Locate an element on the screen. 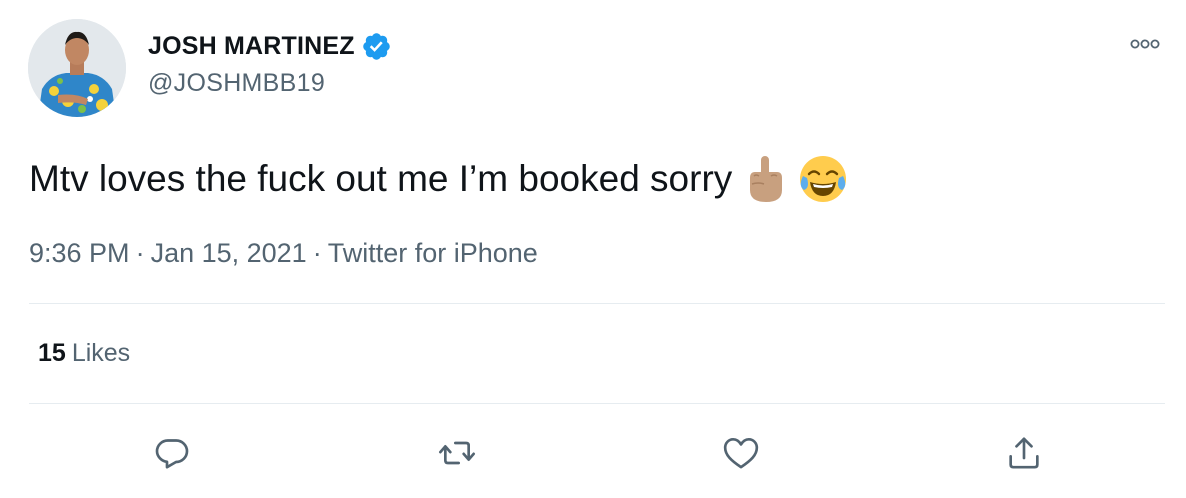 The width and height of the screenshot is (1186, 498). more-options-icon is located at coordinates (1145, 44).